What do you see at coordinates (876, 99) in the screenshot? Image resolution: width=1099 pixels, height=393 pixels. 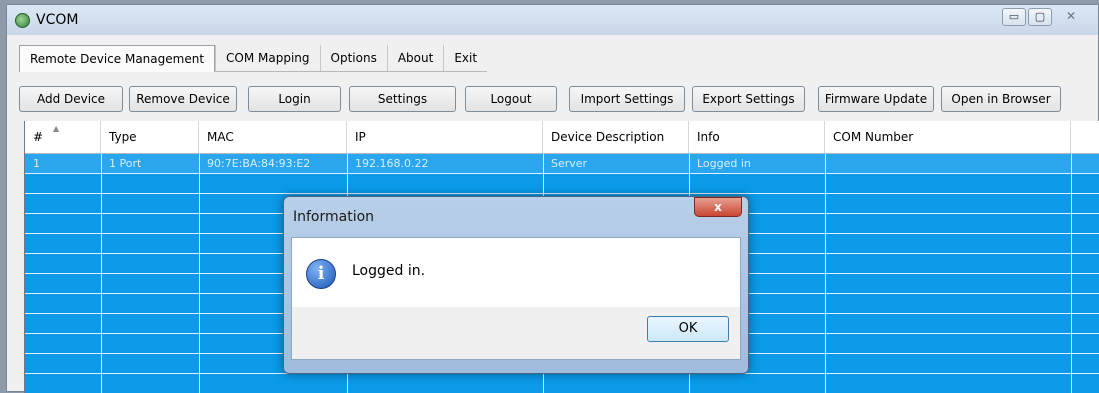 I see `firmware-update-button: Firmware Update` at bounding box center [876, 99].